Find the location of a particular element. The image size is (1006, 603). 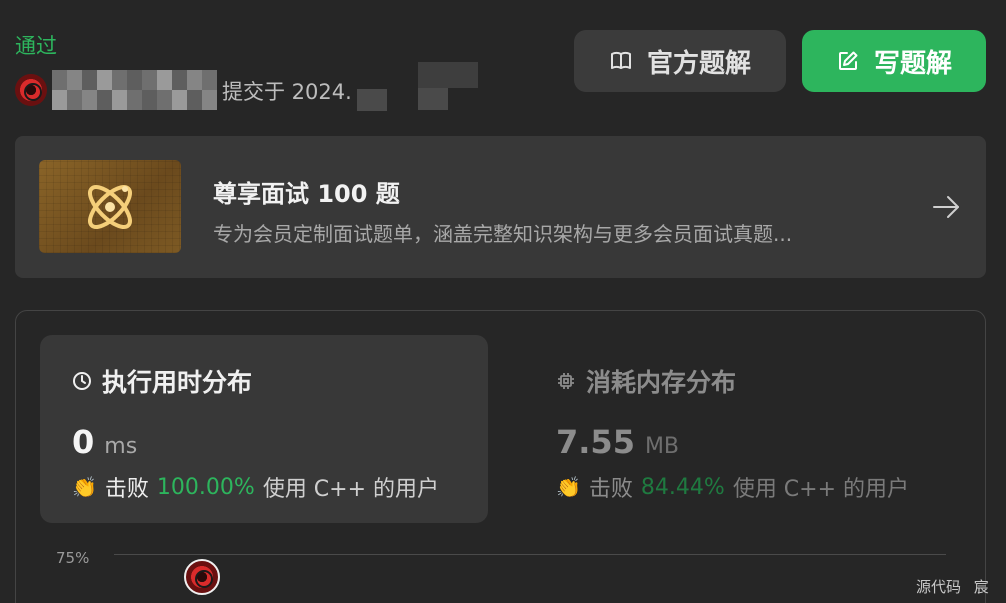

footer-text: 源代码 宸 is located at coordinates (952, 587).